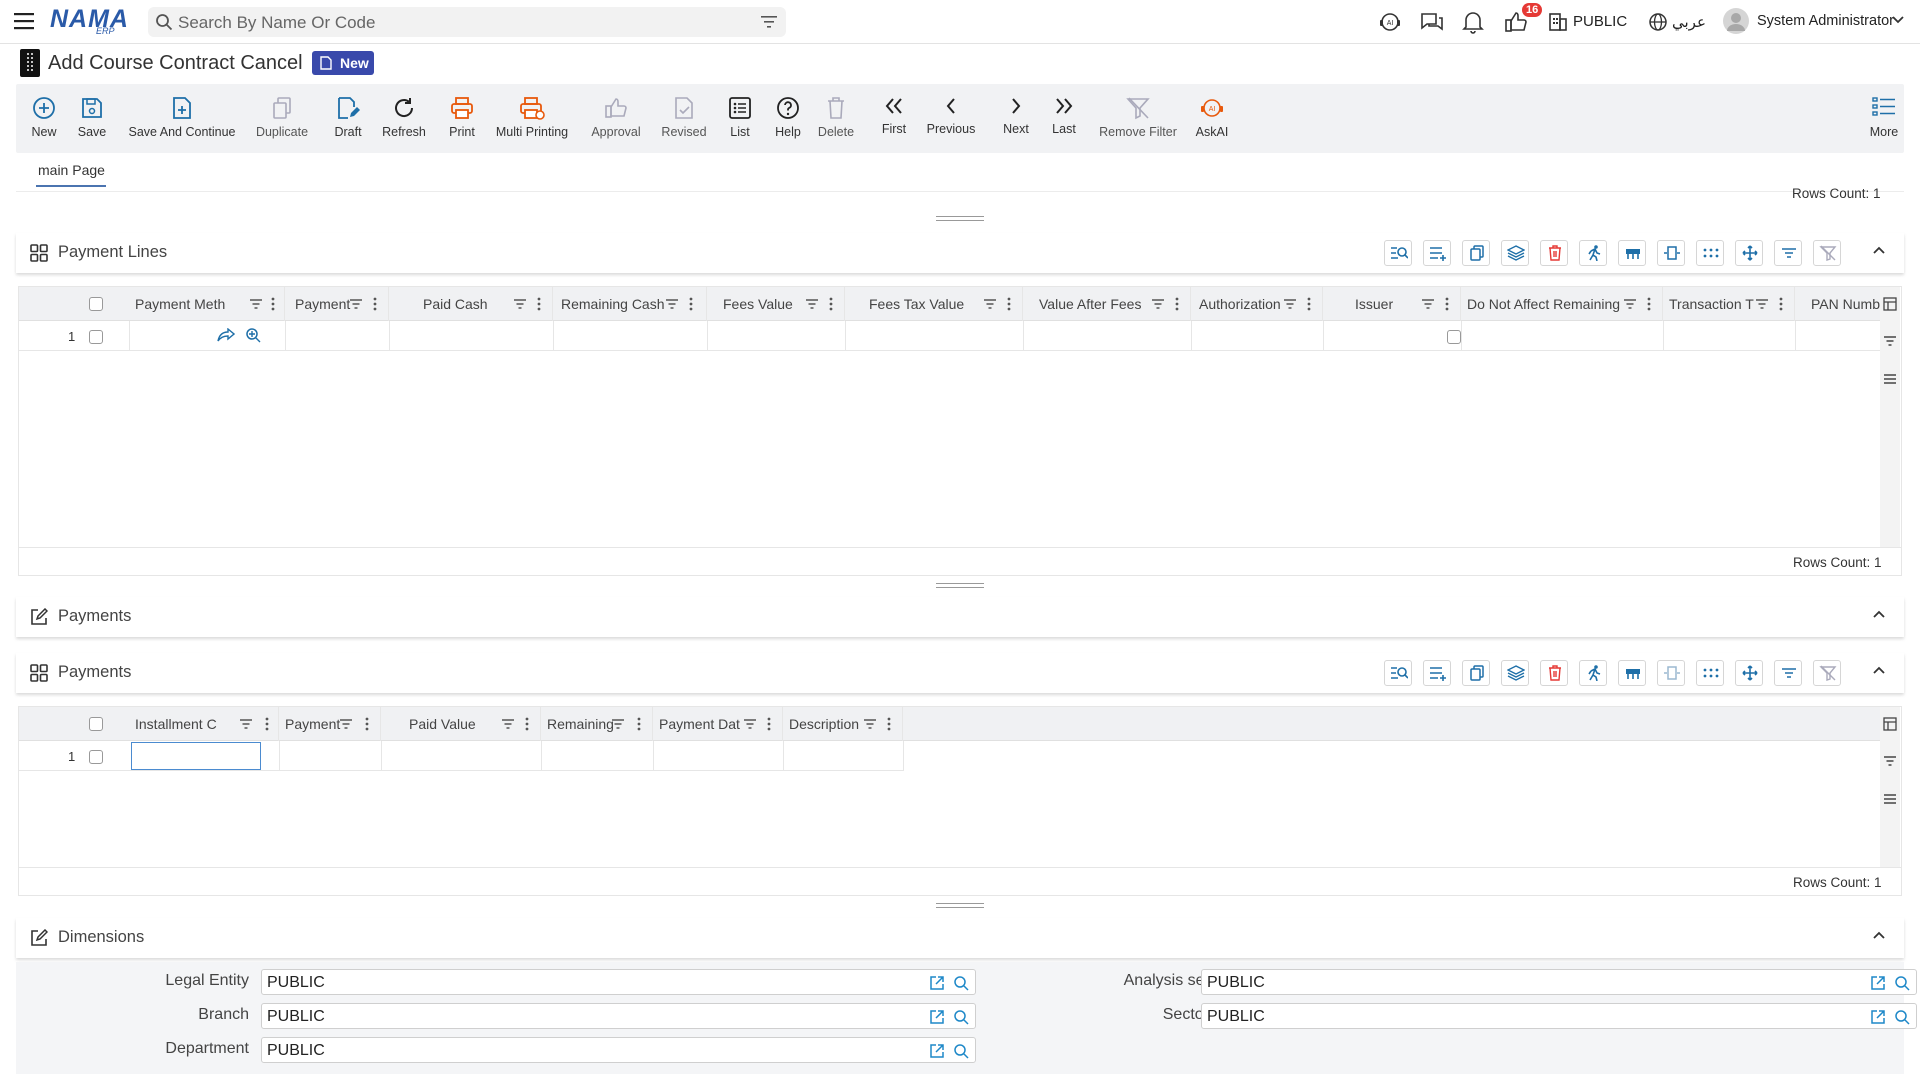  What do you see at coordinates (934, 304) in the screenshot?
I see `column-header: Fees Tax Value` at bounding box center [934, 304].